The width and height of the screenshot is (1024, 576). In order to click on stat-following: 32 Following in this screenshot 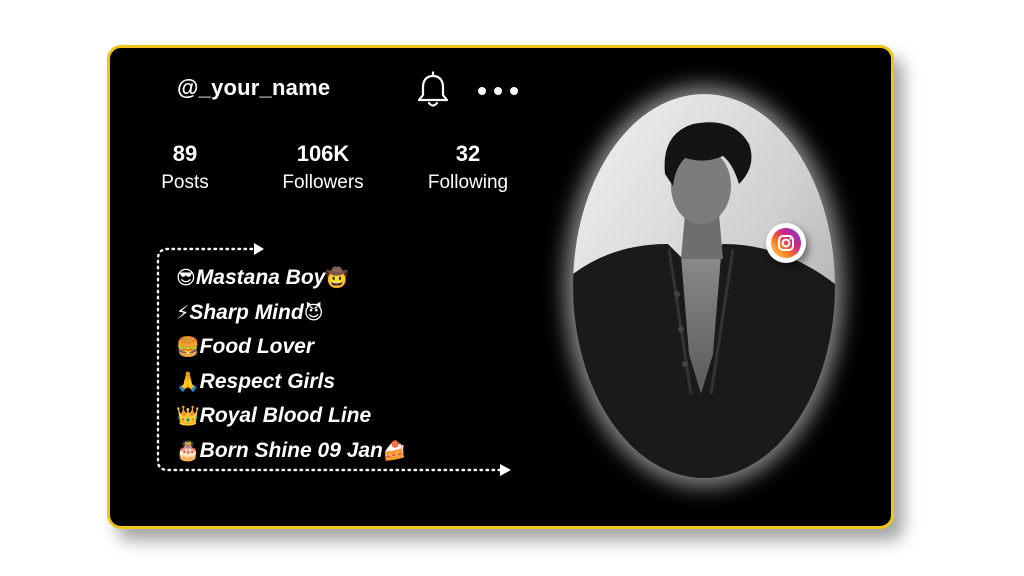, I will do `click(468, 169)`.